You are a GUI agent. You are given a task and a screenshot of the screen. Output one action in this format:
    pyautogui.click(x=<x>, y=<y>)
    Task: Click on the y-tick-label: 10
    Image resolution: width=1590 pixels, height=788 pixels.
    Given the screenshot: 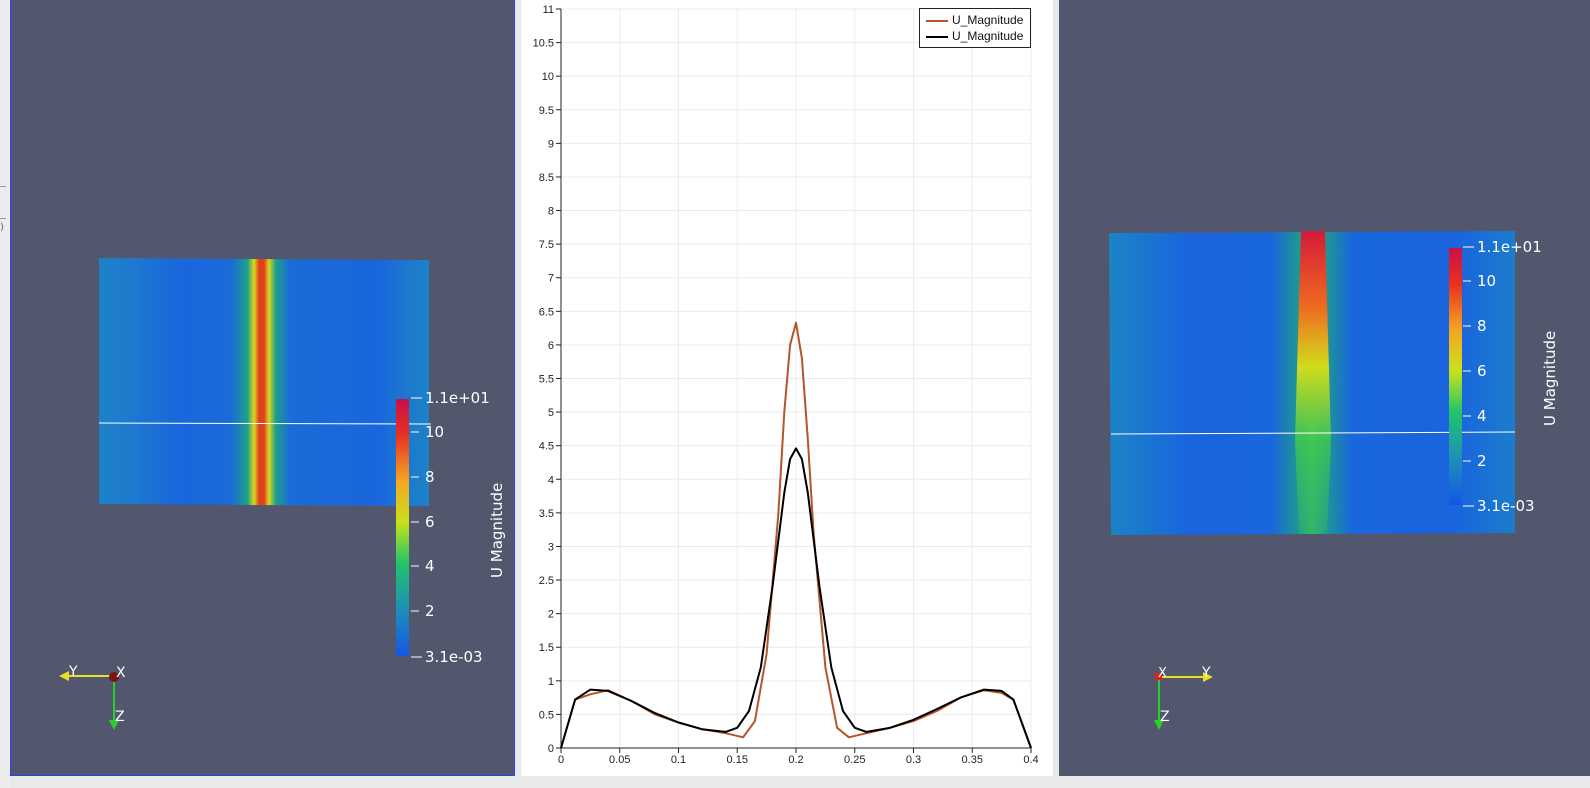 What is the action you would take?
    pyautogui.click(x=548, y=77)
    